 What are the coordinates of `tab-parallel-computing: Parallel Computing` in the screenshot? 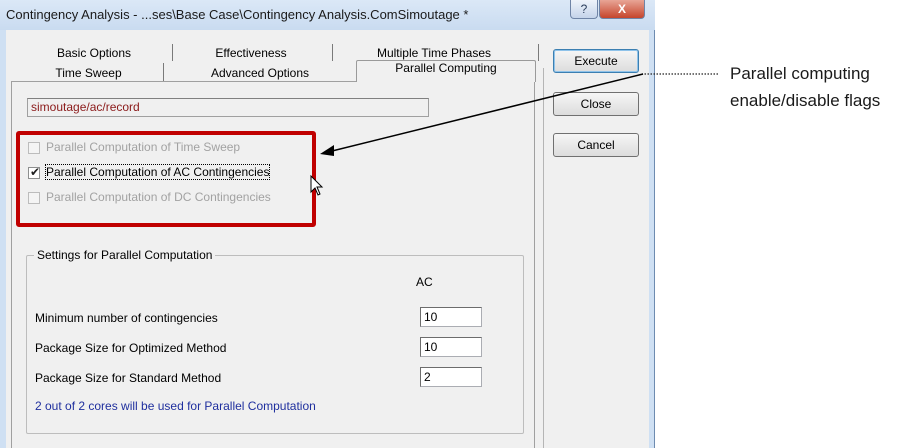 It's located at (446, 71).